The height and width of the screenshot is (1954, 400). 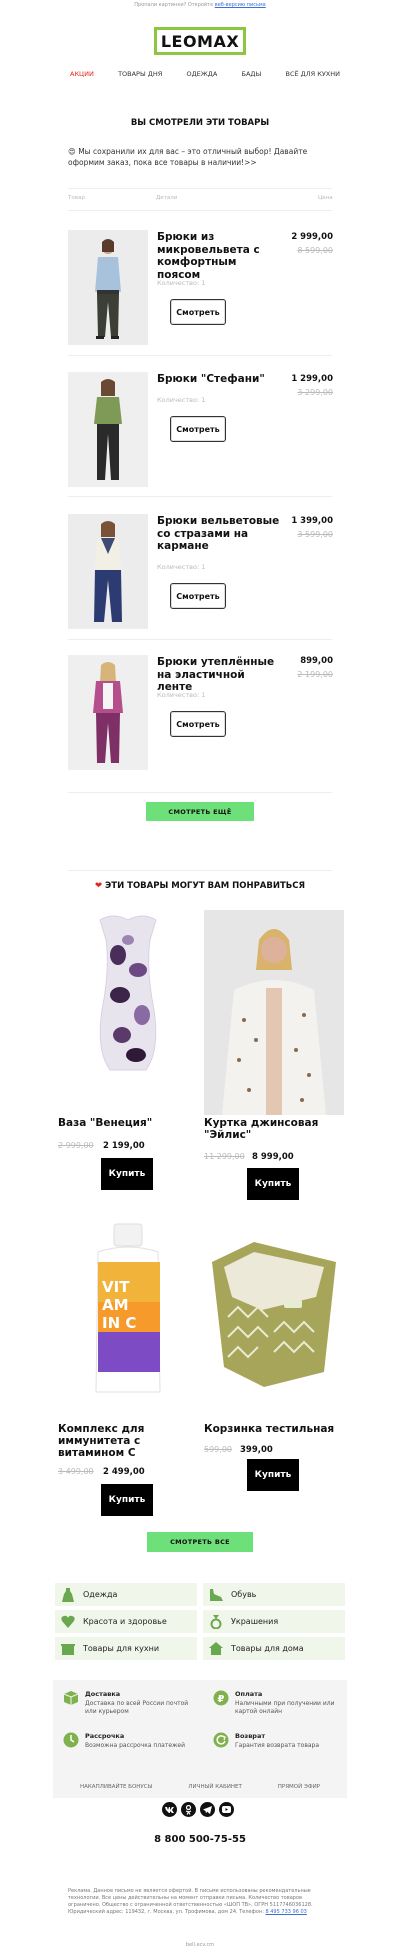 I want to click on legal-phone-link: 8 495 733 96 03, so click(x=285, y=1912).